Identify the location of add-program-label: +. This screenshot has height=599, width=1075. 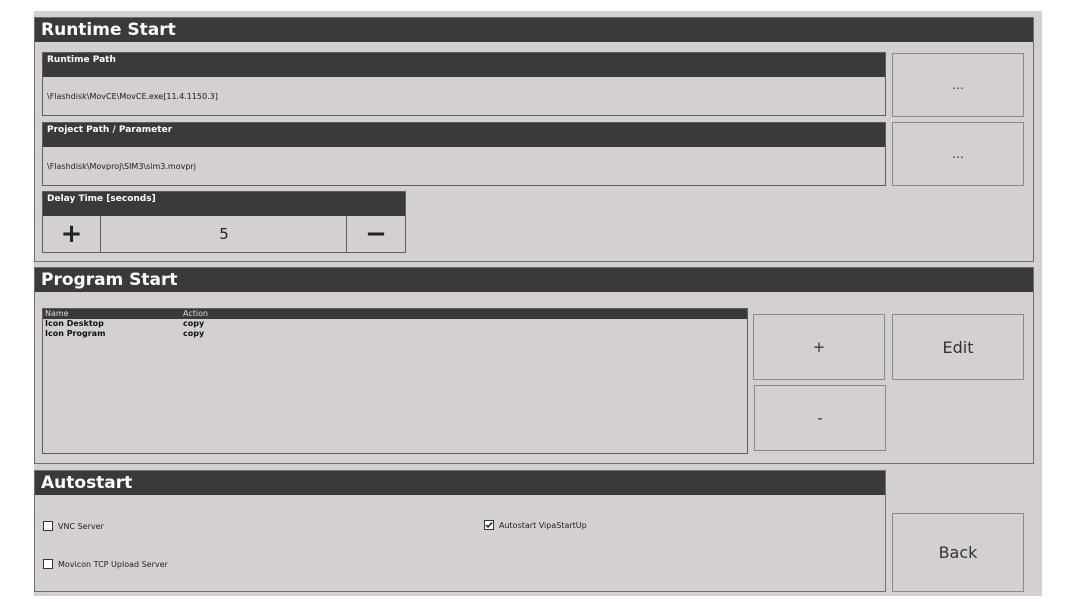
(819, 347).